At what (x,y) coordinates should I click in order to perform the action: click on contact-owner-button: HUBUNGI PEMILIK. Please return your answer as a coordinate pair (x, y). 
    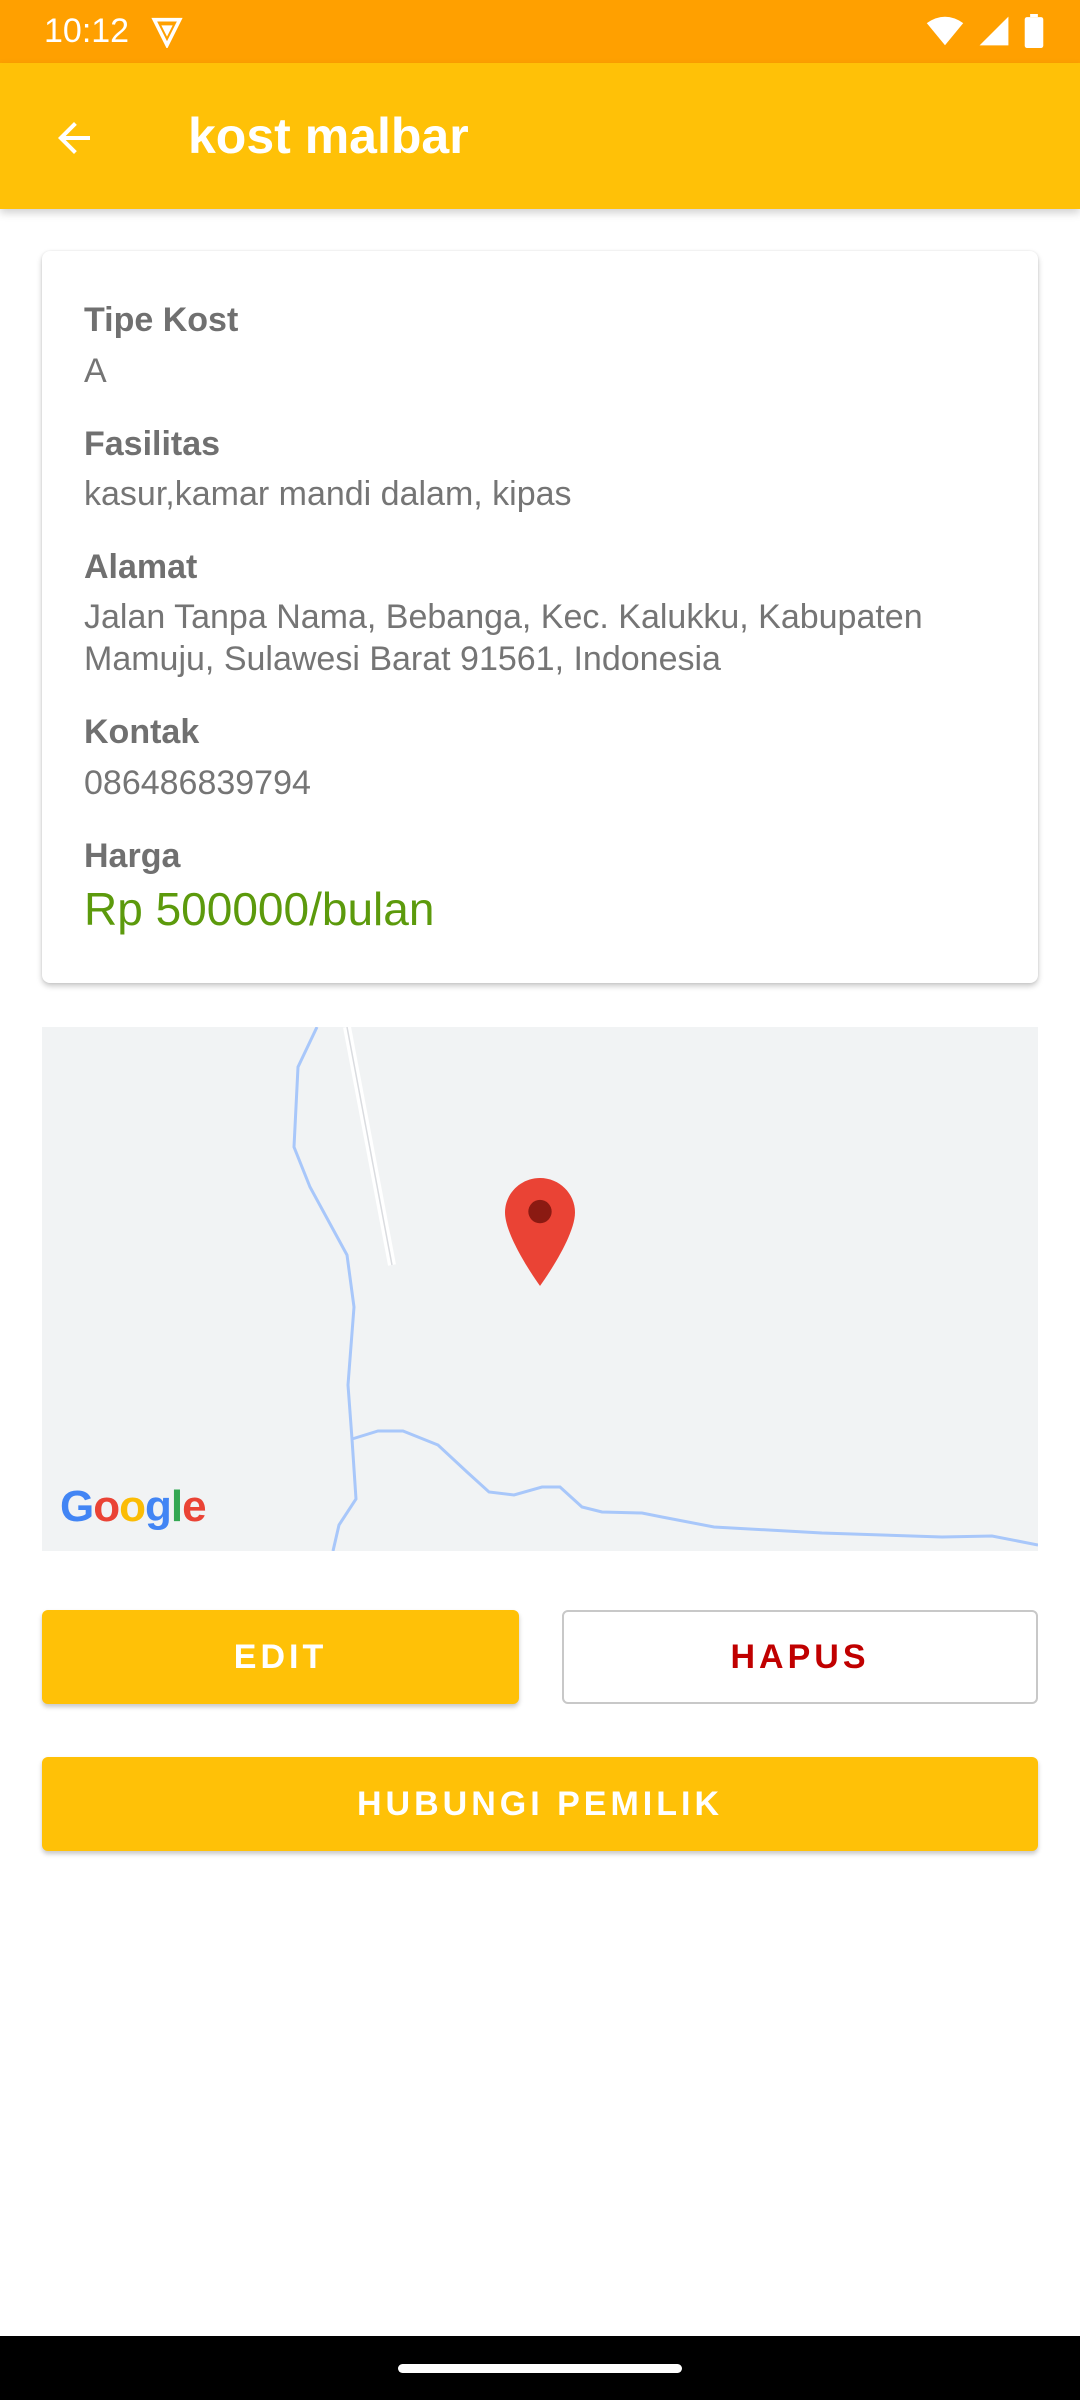
    Looking at the image, I should click on (540, 1804).